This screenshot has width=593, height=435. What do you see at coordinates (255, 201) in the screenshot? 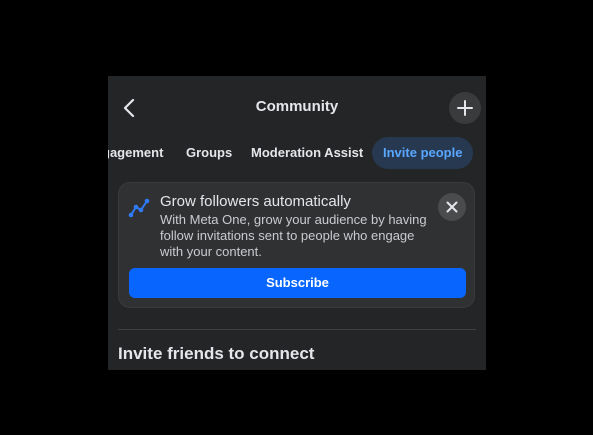
I see `promo-title: Grow followers automatically` at bounding box center [255, 201].